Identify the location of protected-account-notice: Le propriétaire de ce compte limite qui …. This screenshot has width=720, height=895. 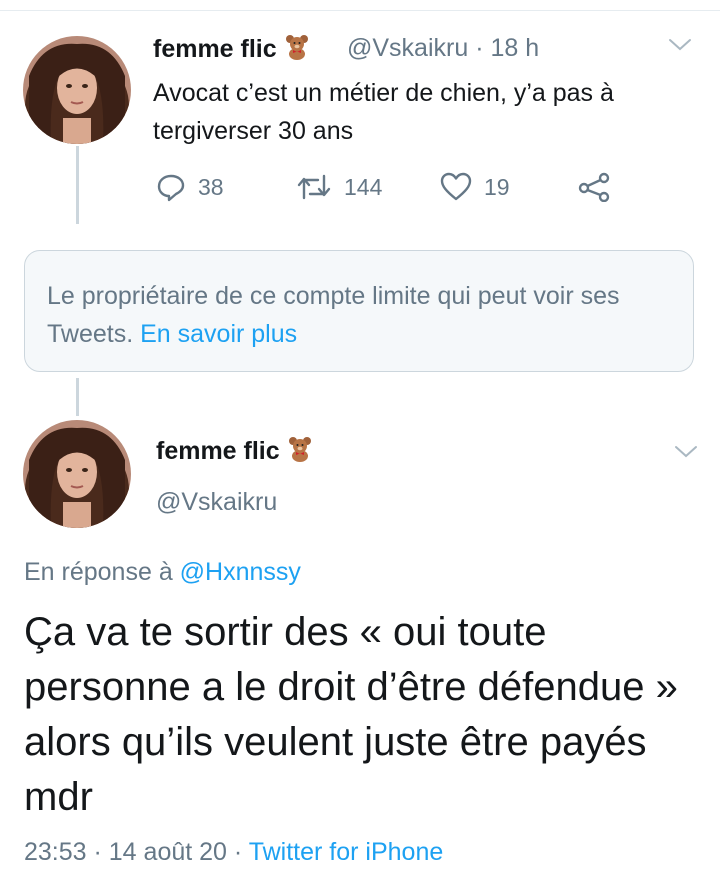
(359, 311).